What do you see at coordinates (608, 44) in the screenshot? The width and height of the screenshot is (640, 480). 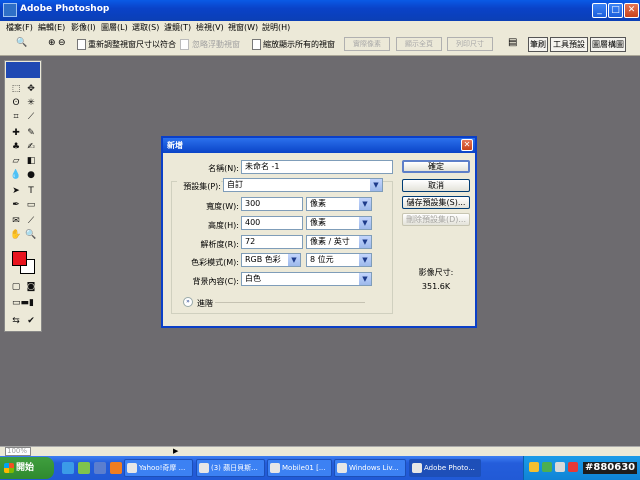 I see `palette-tab-layer-comps: 圖層構圖` at bounding box center [608, 44].